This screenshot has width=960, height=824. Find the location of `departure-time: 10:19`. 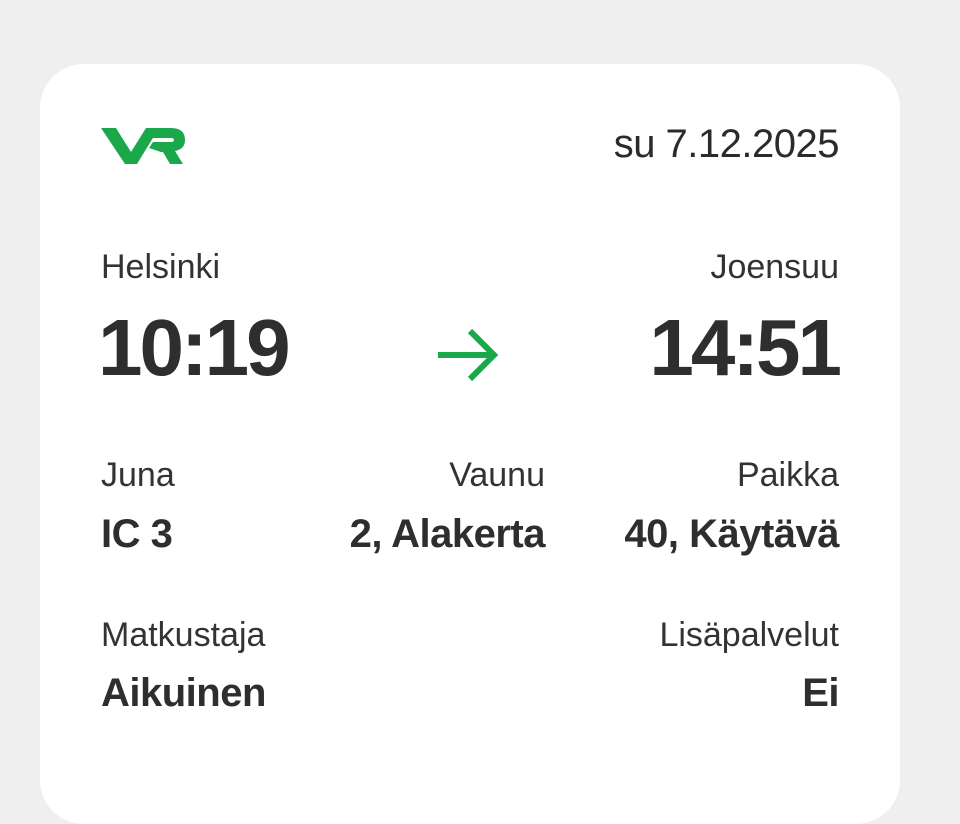

departure-time: 10:19 is located at coordinates (194, 347).